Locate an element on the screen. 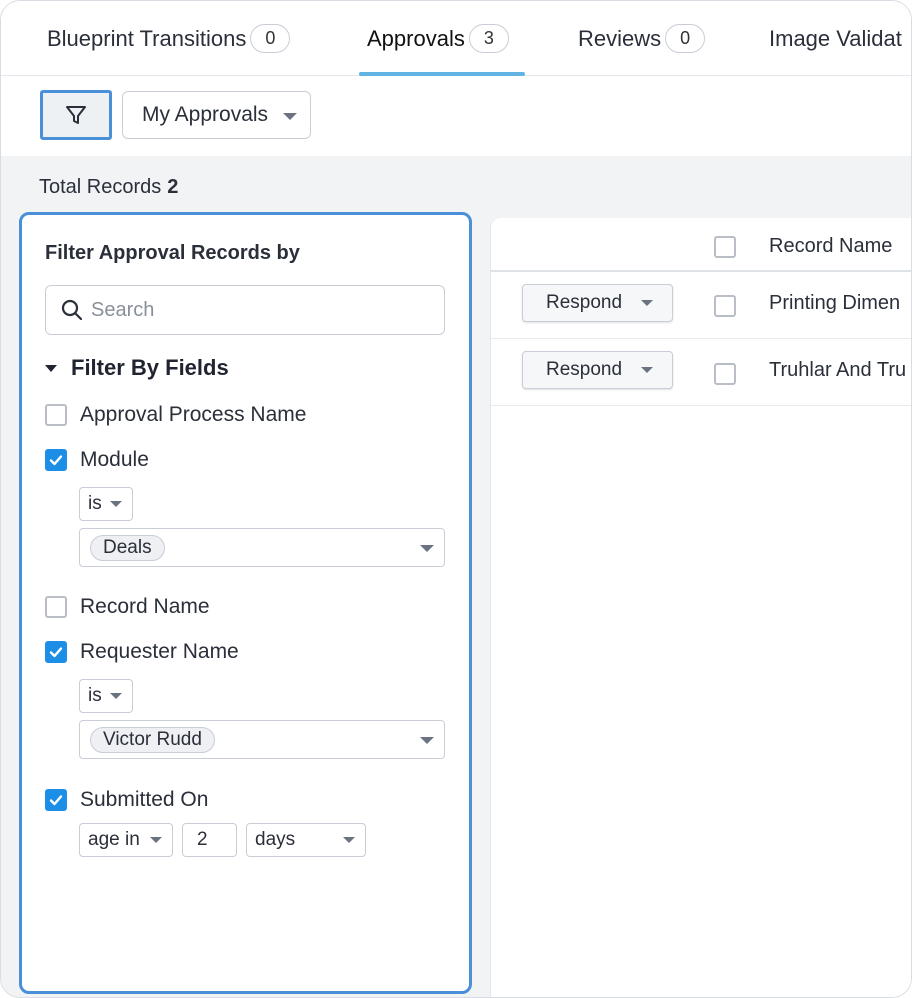 The width and height of the screenshot is (912, 998). total-records: Total Records 2 is located at coordinates (108, 187).